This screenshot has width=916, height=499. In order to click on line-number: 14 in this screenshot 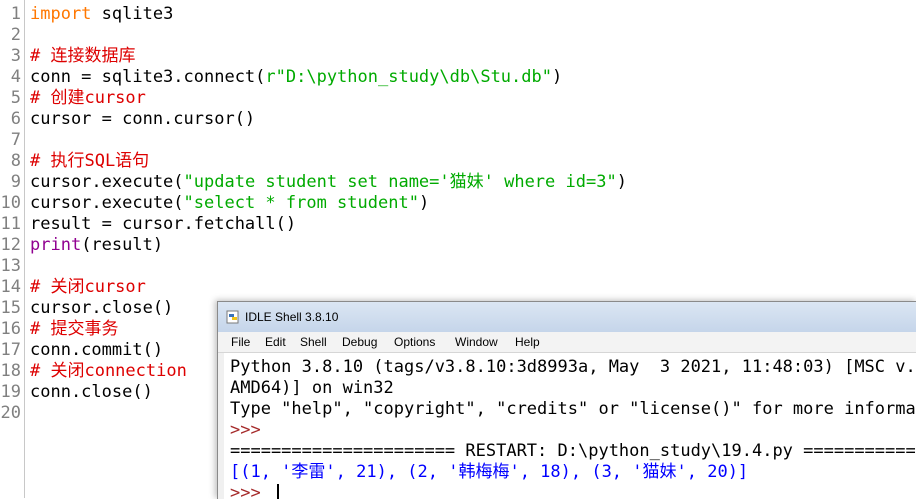, I will do `click(10, 287)`.